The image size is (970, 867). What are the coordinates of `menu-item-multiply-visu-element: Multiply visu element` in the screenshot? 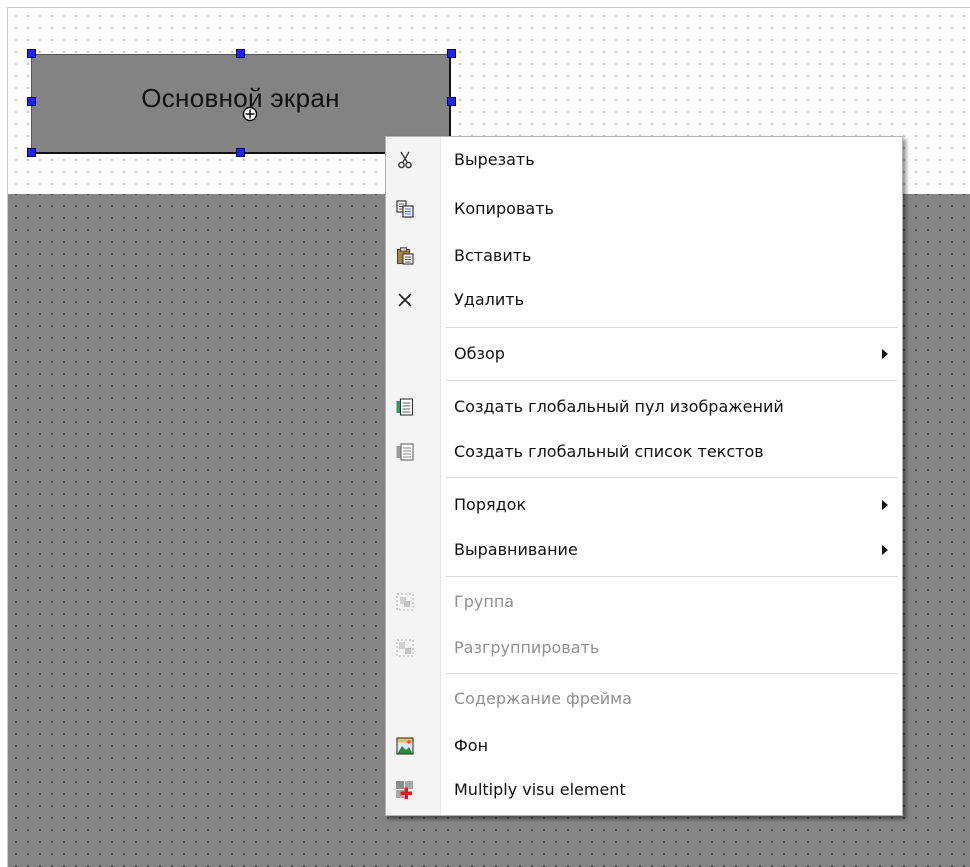 It's located at (644, 790).